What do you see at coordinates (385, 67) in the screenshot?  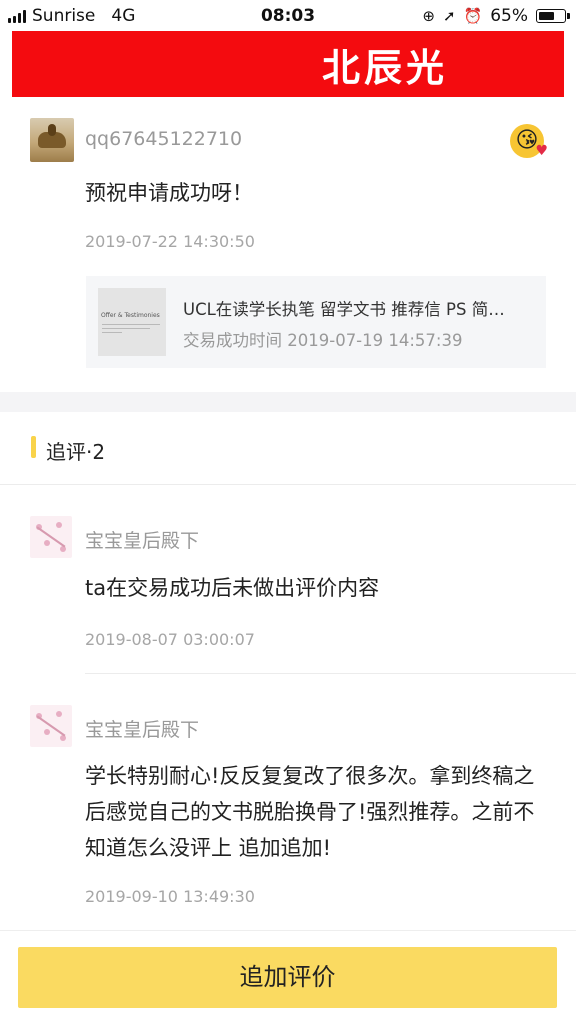 I see `banner-title: 北辰光` at bounding box center [385, 67].